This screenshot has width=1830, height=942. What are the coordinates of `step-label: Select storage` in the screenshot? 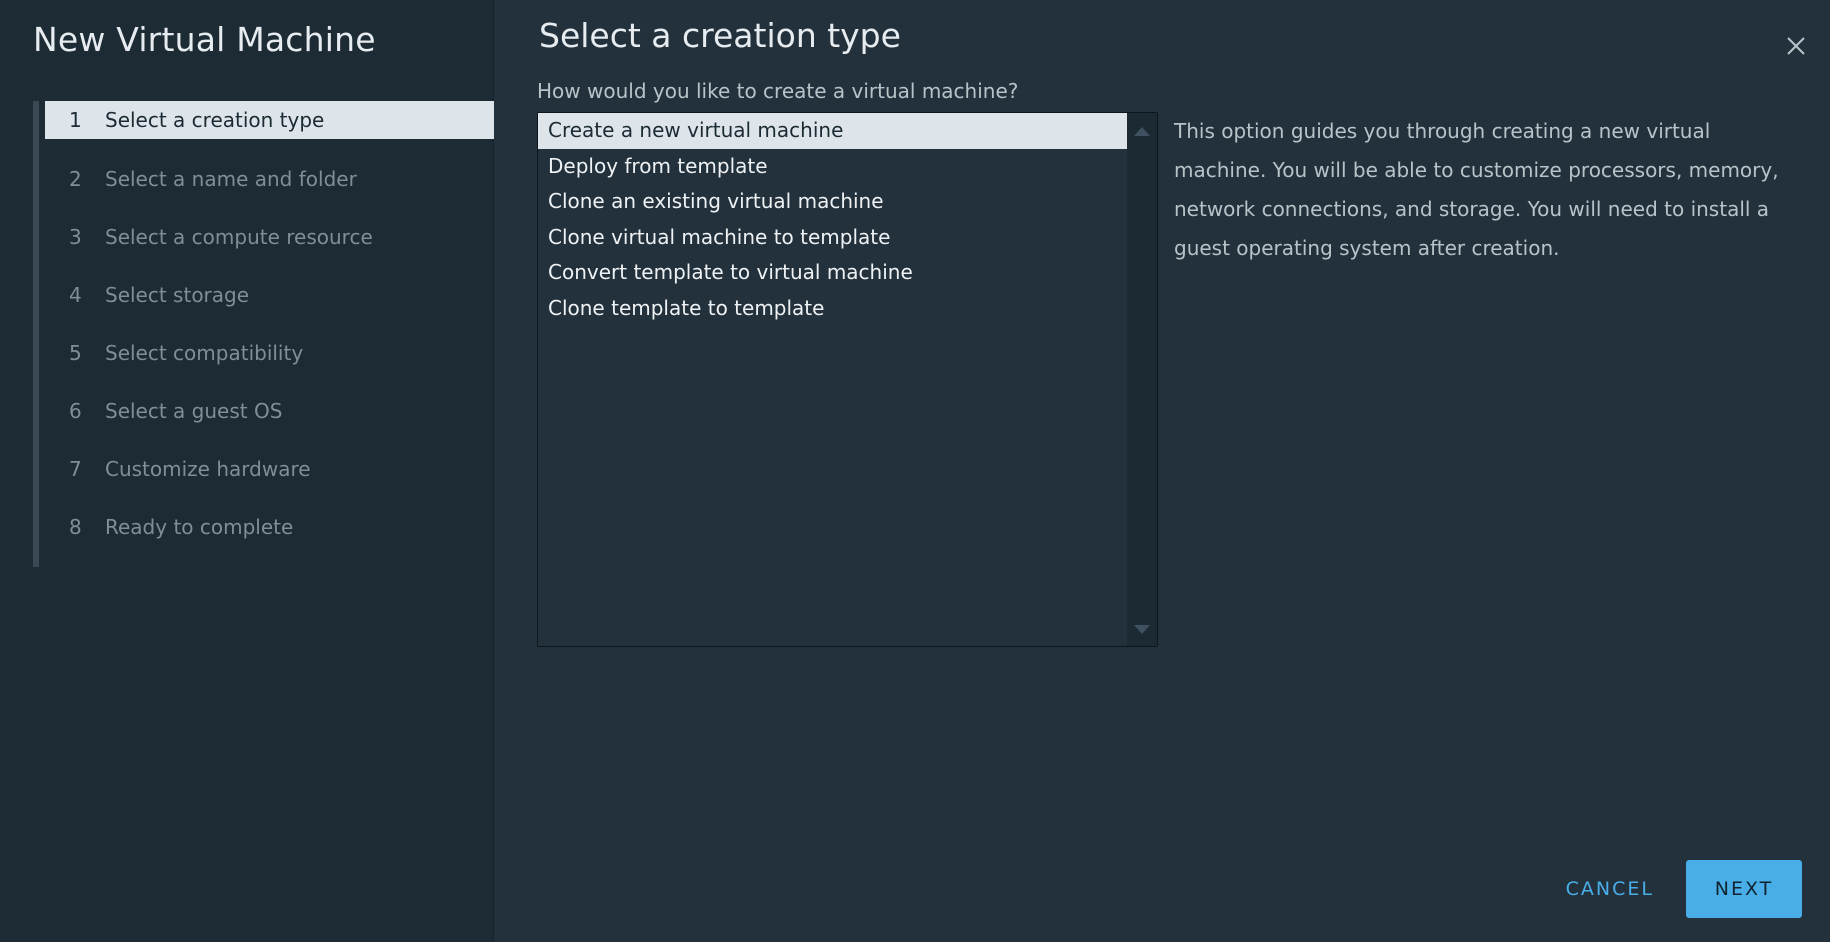 It's located at (177, 295).